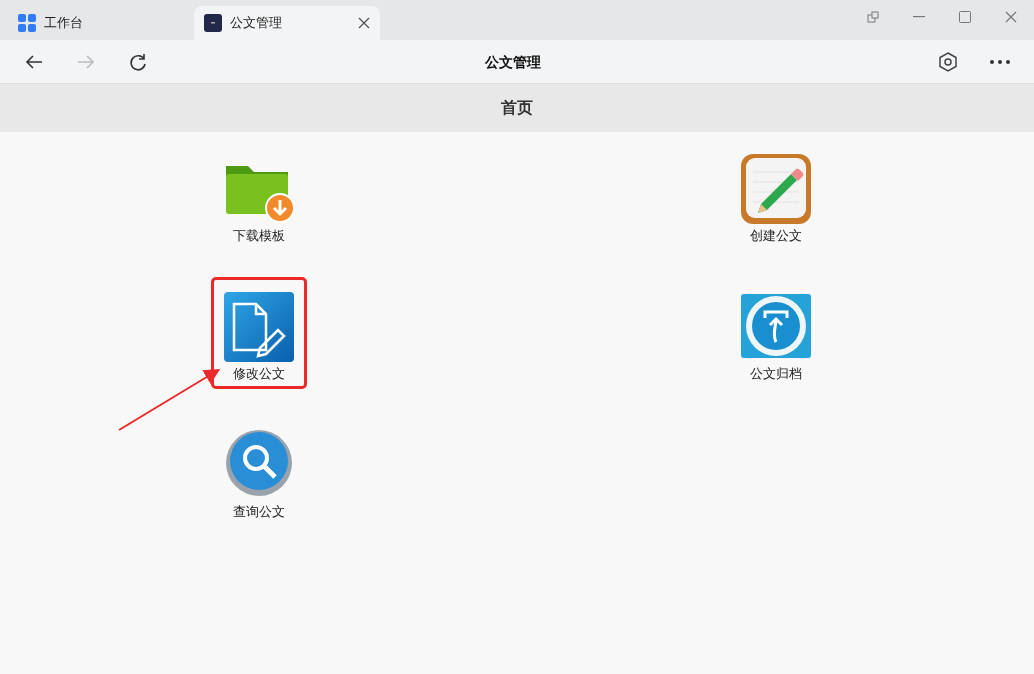 The width and height of the screenshot is (1034, 674). What do you see at coordinates (513, 61) in the screenshot?
I see `page-title: 公文管理` at bounding box center [513, 61].